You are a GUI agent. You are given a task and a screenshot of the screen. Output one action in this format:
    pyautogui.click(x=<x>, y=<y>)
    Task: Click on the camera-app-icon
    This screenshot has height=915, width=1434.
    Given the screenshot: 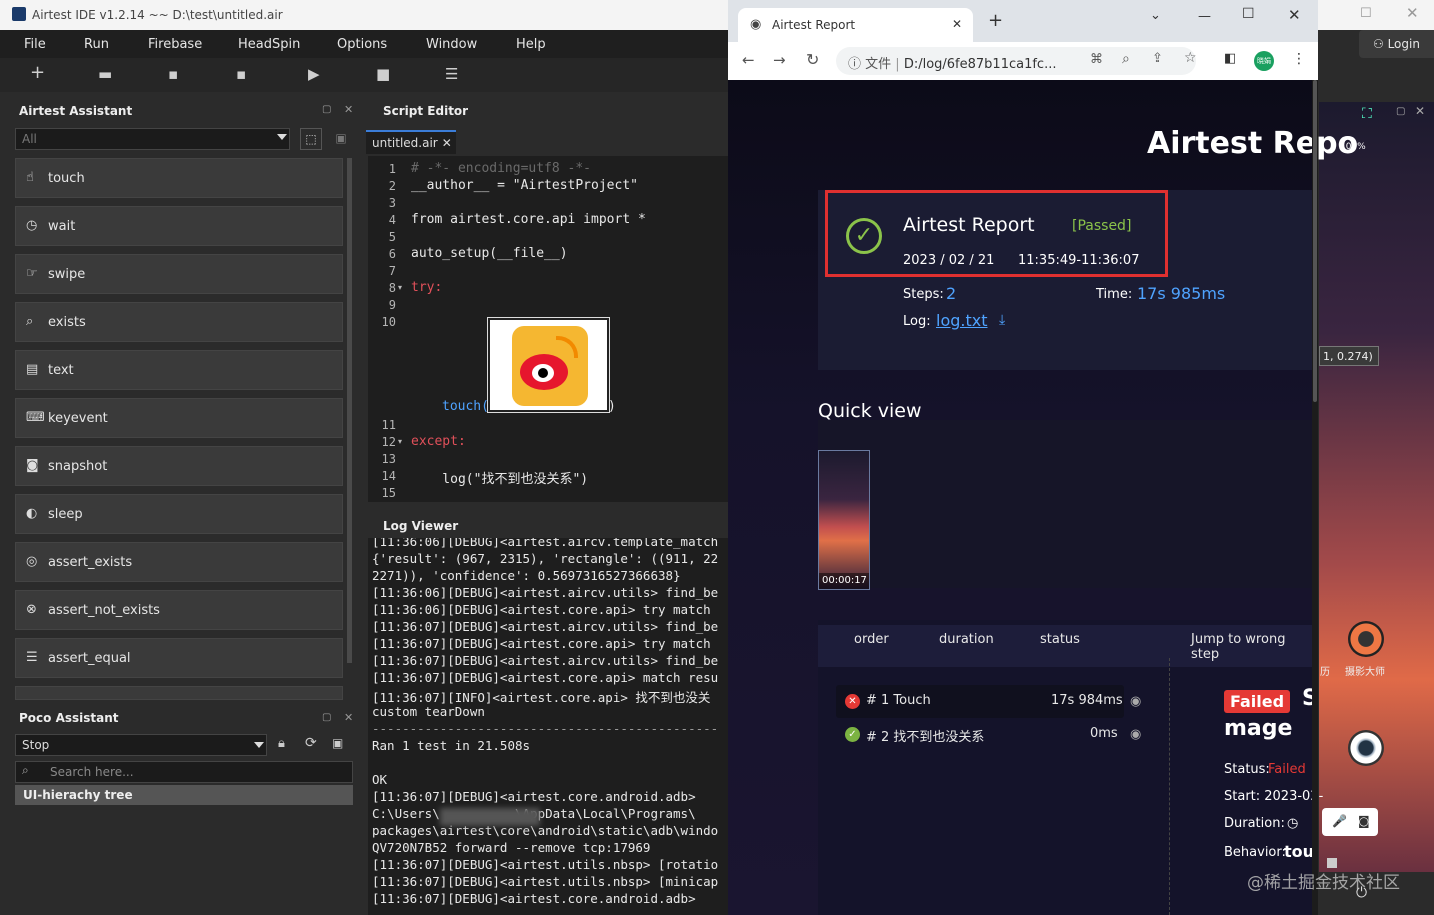 What is the action you would take?
    pyautogui.click(x=1366, y=639)
    